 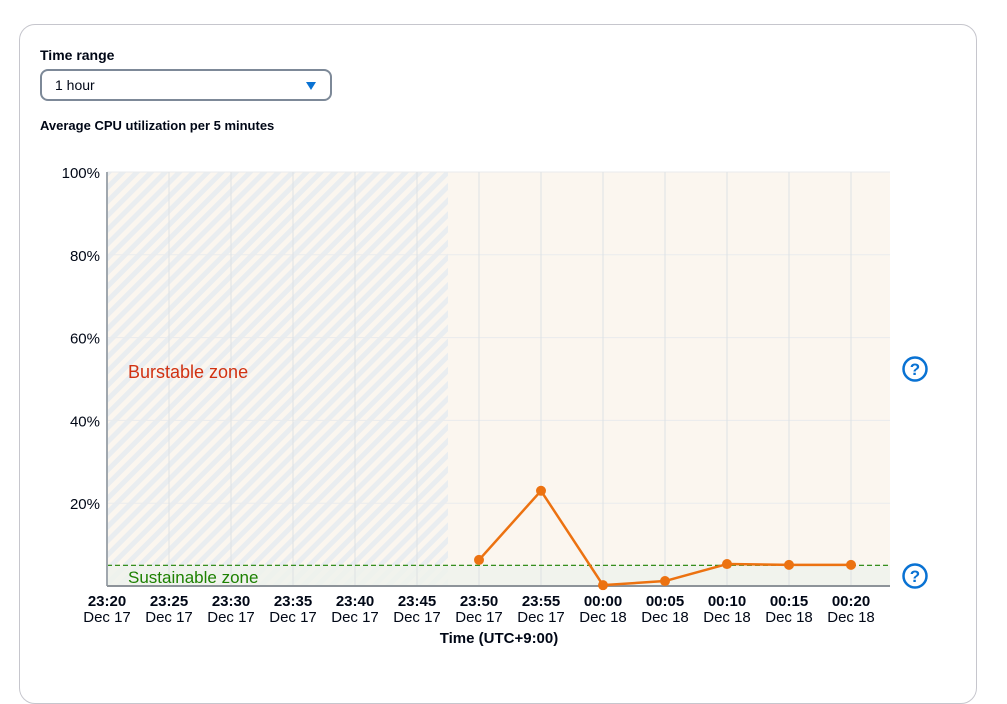 What do you see at coordinates (81, 173) in the screenshot?
I see `y-tick-label: 100%` at bounding box center [81, 173].